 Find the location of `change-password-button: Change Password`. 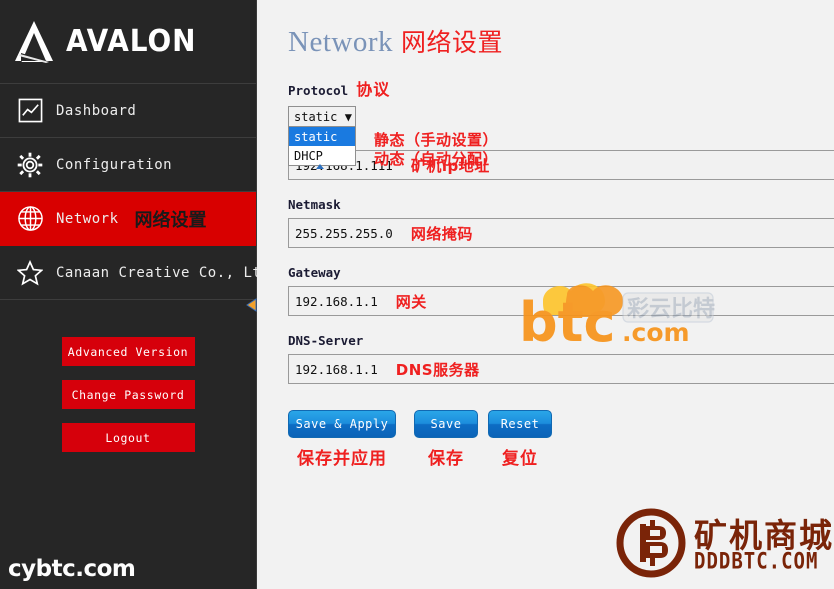

change-password-button: Change Password is located at coordinates (128, 394).